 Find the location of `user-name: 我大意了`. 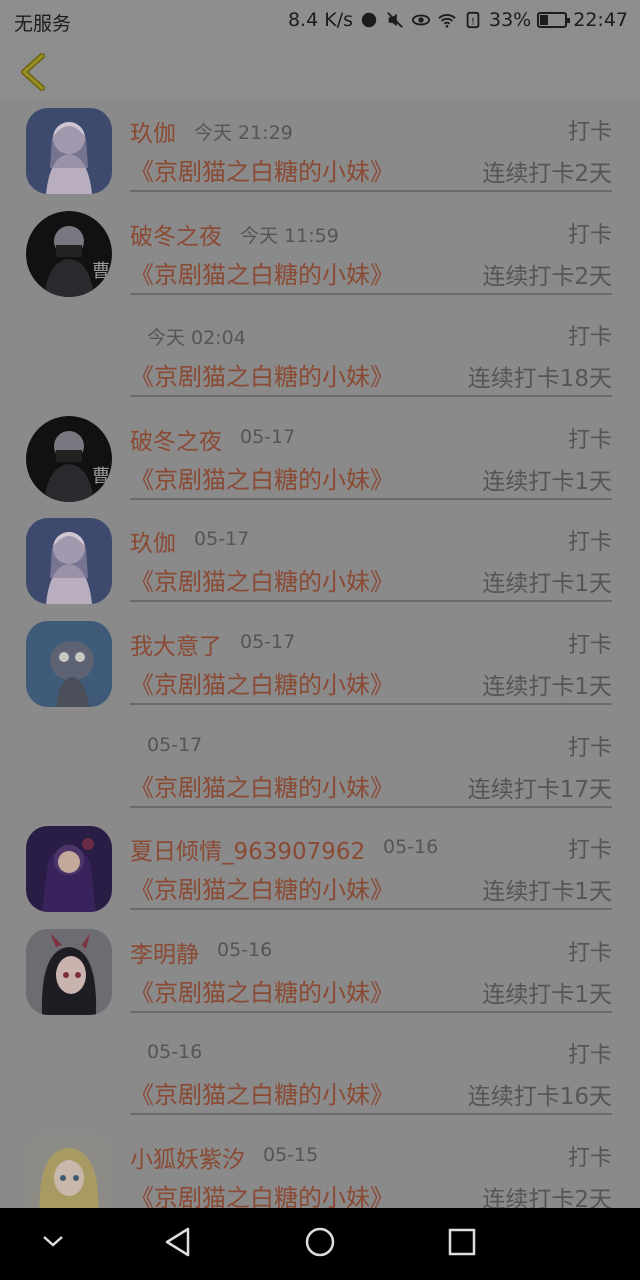

user-name: 我大意了 is located at coordinates (176, 644).